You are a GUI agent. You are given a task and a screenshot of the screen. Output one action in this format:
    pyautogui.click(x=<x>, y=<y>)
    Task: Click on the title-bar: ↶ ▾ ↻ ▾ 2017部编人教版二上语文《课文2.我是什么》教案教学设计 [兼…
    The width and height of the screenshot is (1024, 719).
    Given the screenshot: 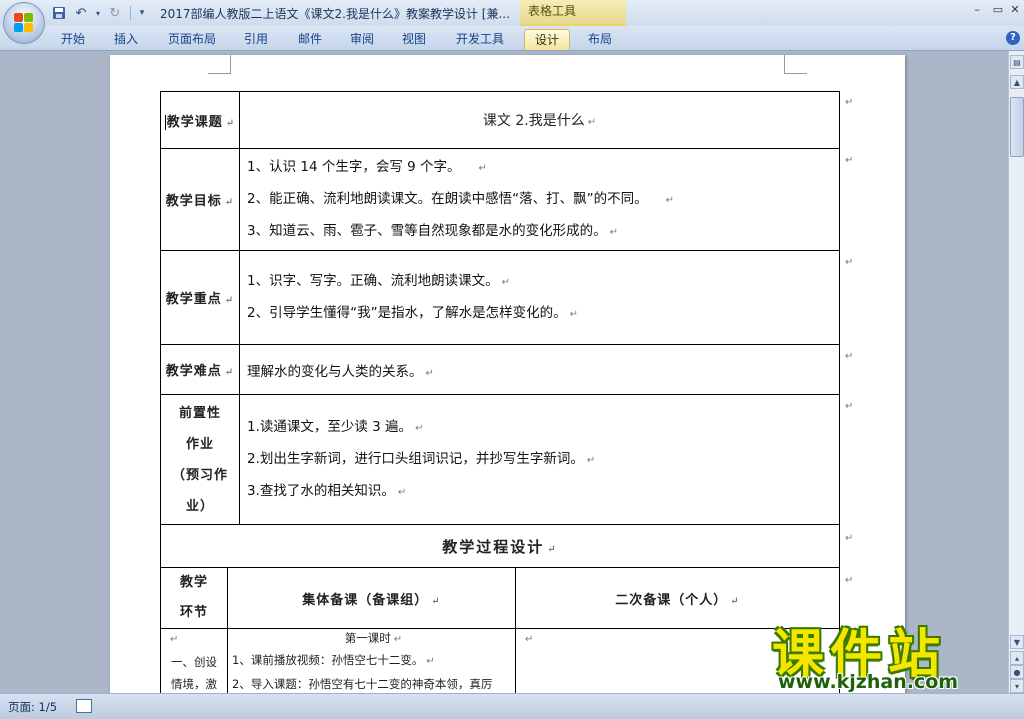 What is the action you would take?
    pyautogui.click(x=512, y=22)
    